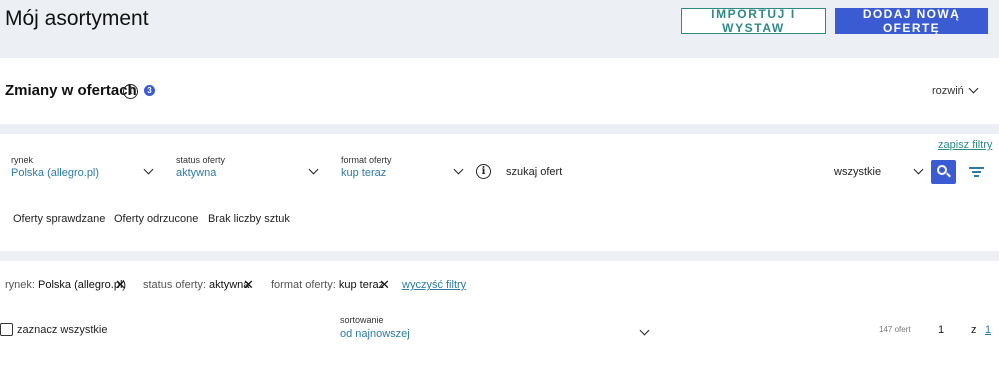 The image size is (999, 376). I want to click on add-new-offer-button: DODAJ NOWĄ OFERTĘ, so click(911, 21).